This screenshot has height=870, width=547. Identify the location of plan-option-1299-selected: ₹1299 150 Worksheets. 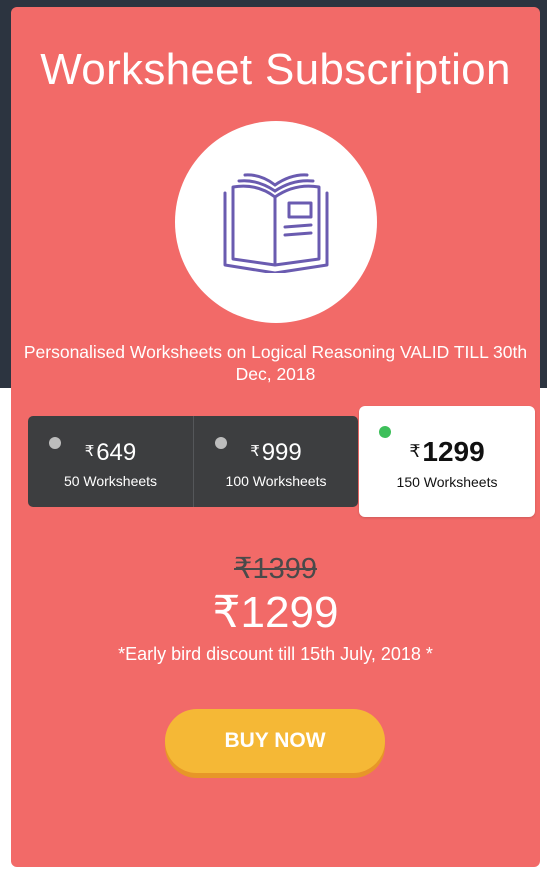
(447, 461).